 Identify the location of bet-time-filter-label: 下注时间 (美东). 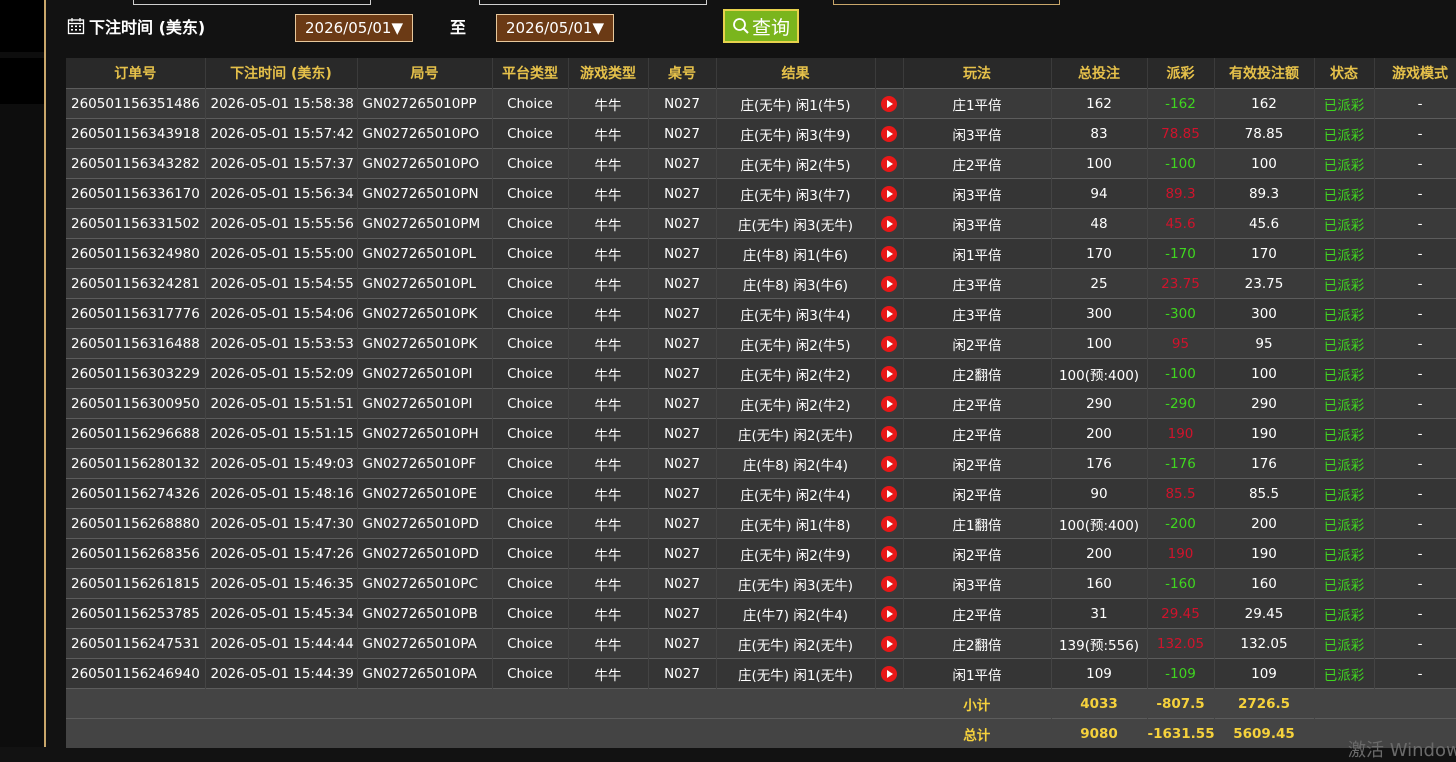
(136, 26).